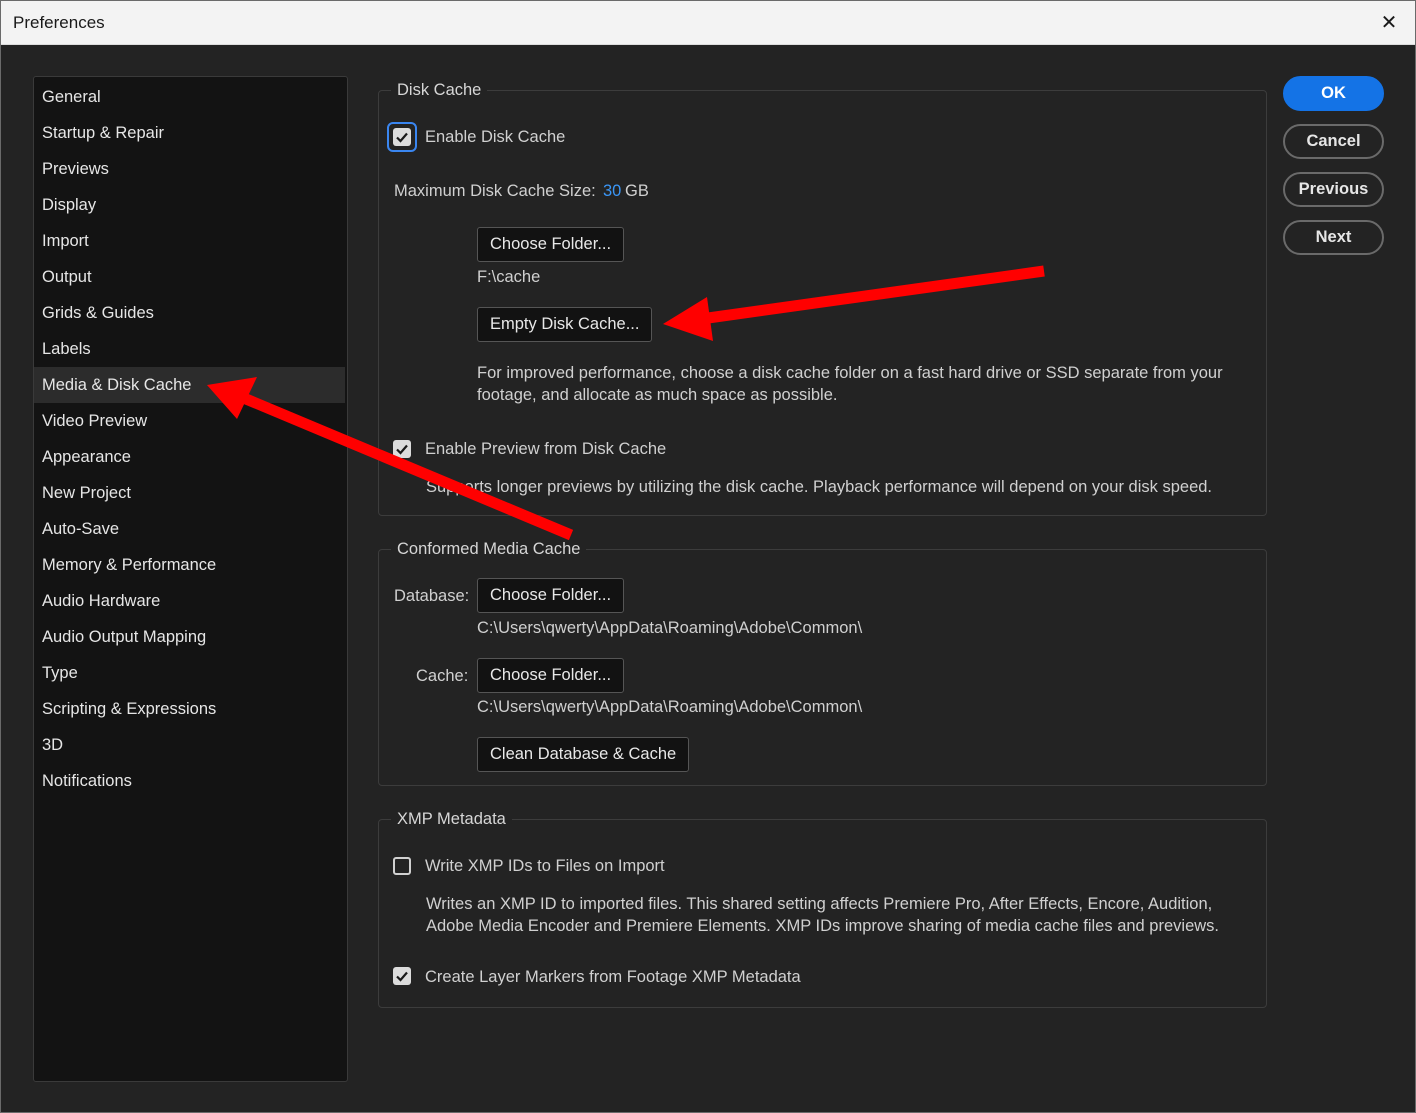  I want to click on sidebar-item-display: Display, so click(189, 205).